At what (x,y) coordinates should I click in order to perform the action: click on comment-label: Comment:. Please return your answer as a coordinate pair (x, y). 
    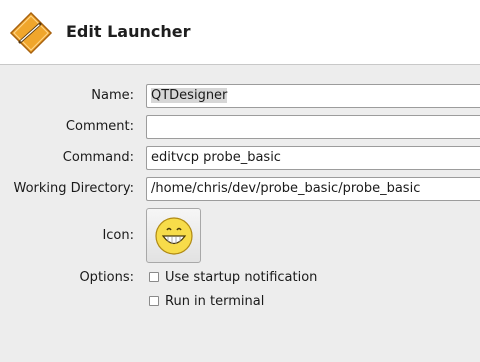
    Looking at the image, I should click on (99, 126).